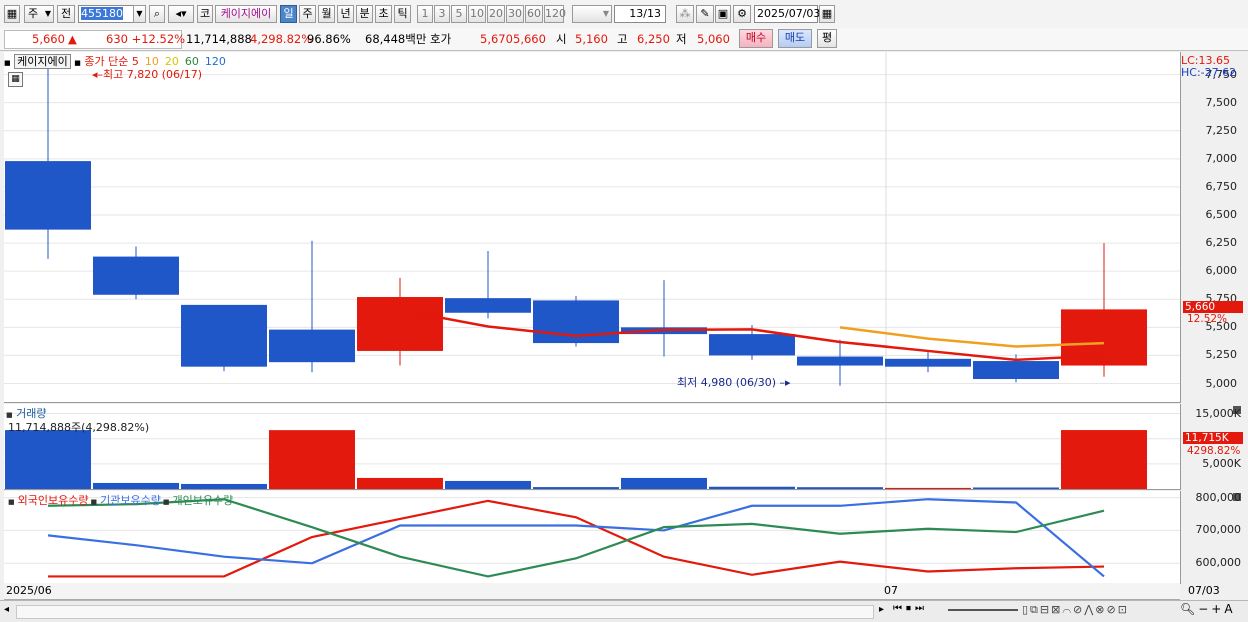 The height and width of the screenshot is (622, 1248). What do you see at coordinates (496, 14) in the screenshot?
I see `interval-button: 20` at bounding box center [496, 14].